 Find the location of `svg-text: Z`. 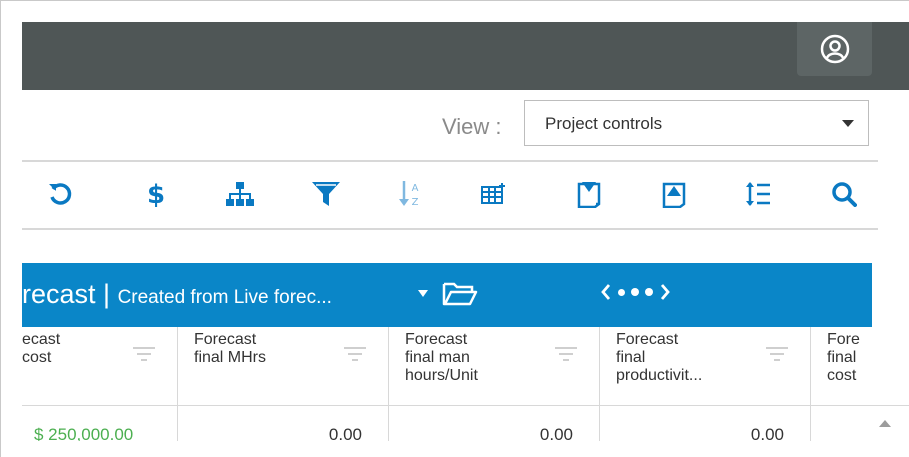

svg-text: Z is located at coordinates (415, 202).